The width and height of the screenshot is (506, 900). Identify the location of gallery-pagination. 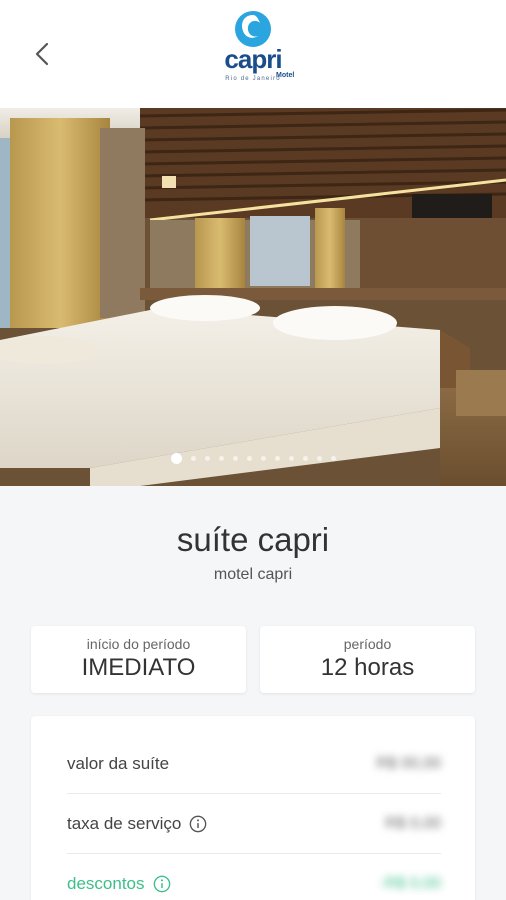
(253, 458).